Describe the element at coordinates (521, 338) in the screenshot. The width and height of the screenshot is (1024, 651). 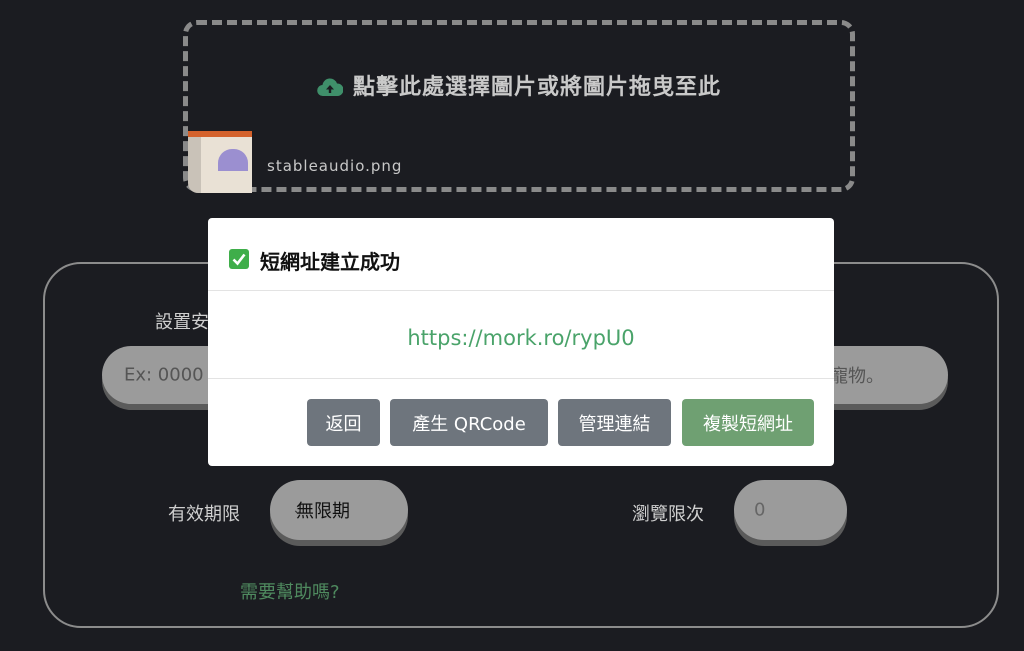
I see `short-url-link: https://mork.ro/rypU0` at that location.